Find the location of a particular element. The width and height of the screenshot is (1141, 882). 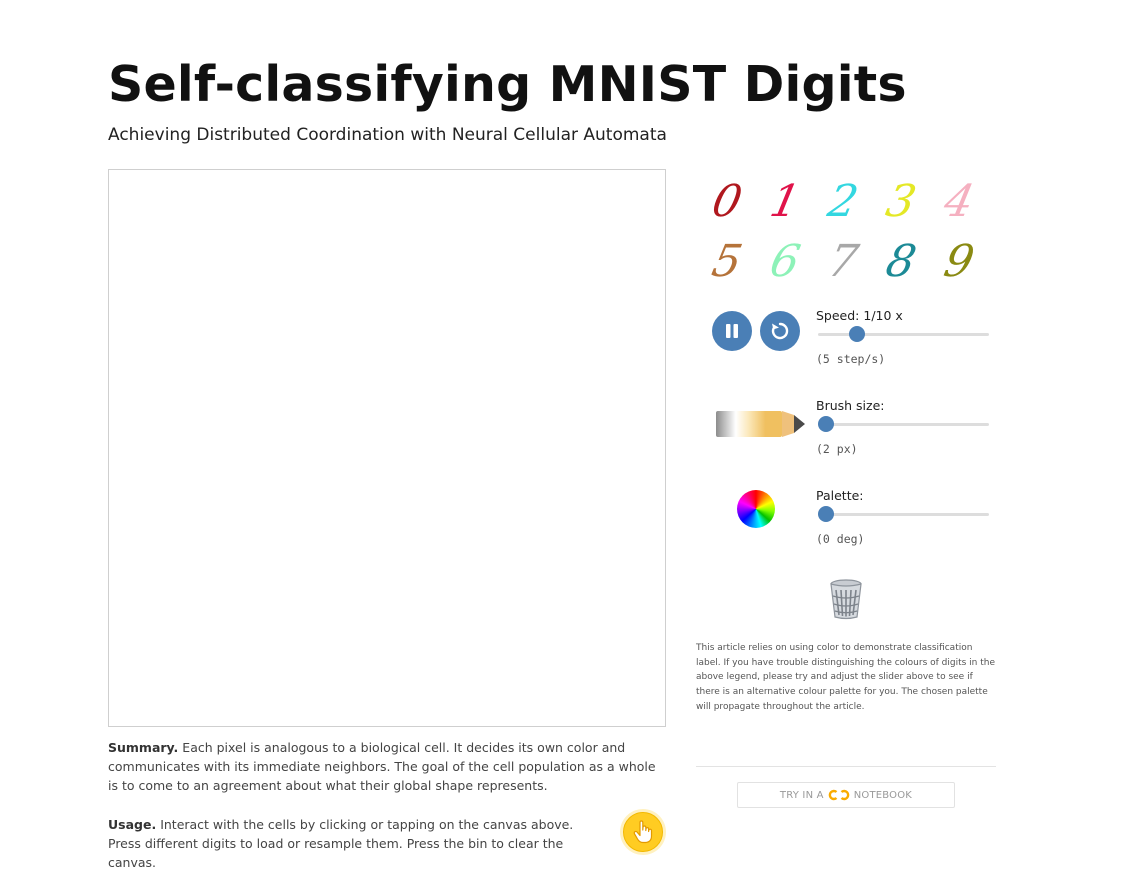

palette-label: Palette: is located at coordinates (840, 495).